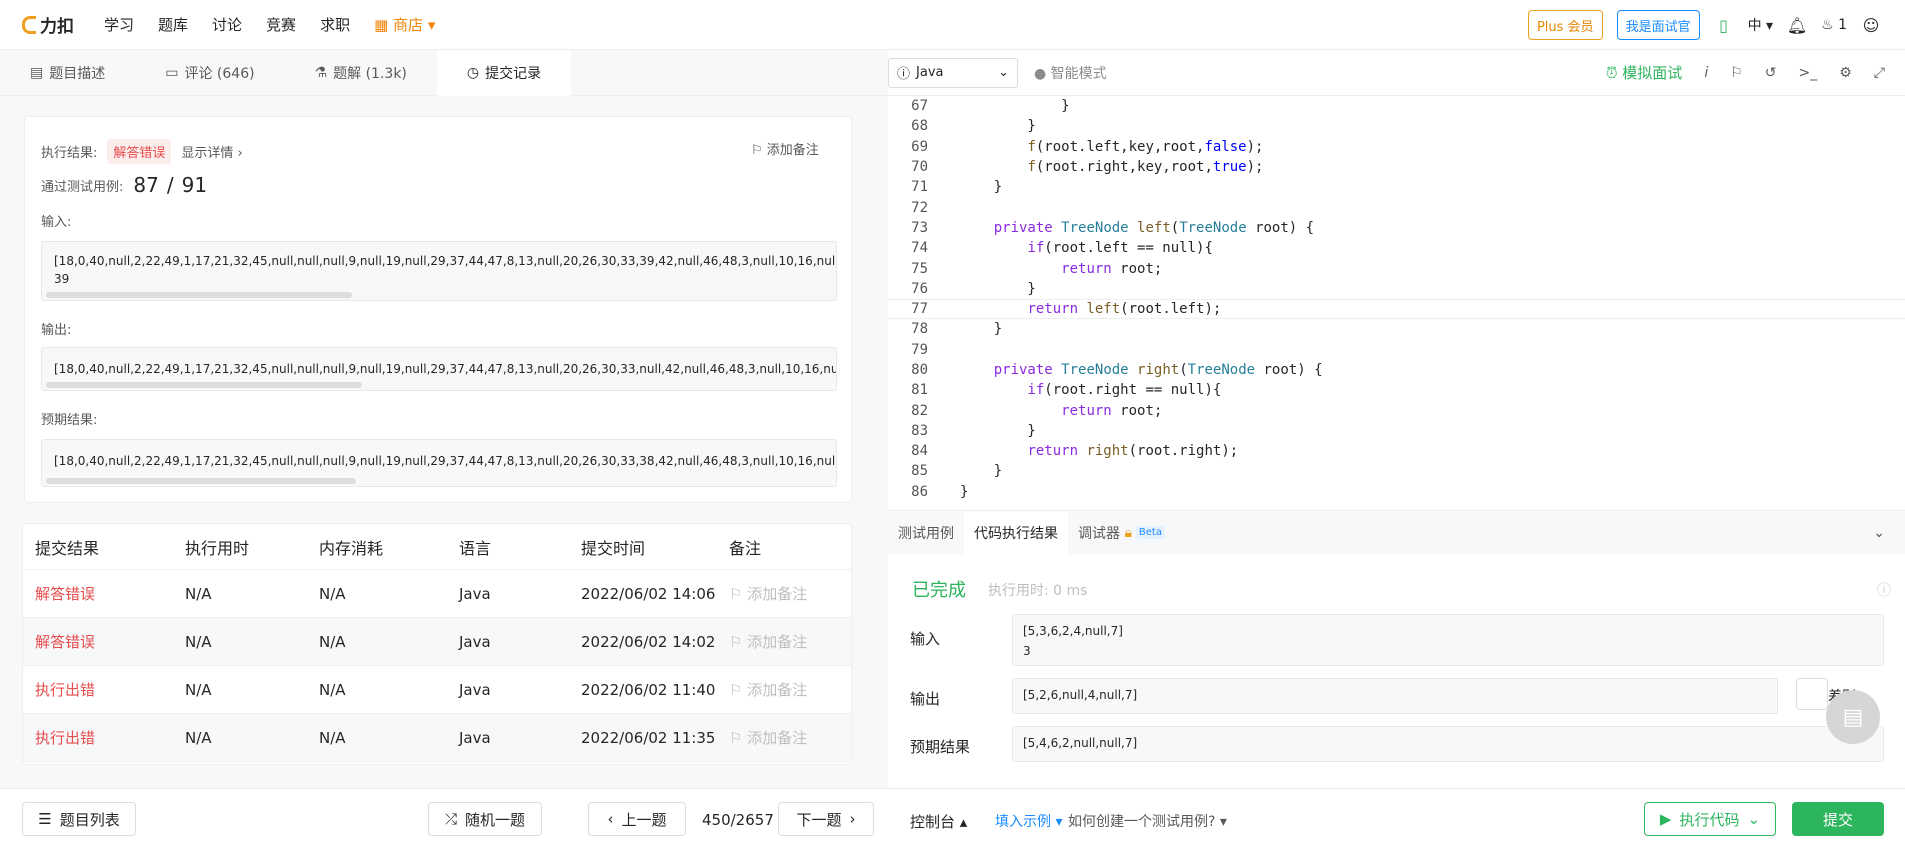 The height and width of the screenshot is (848, 1905). Describe the element at coordinates (1121, 533) in the screenshot. I see `tab-debugger: 调试器 🔒︎ Beta` at that location.